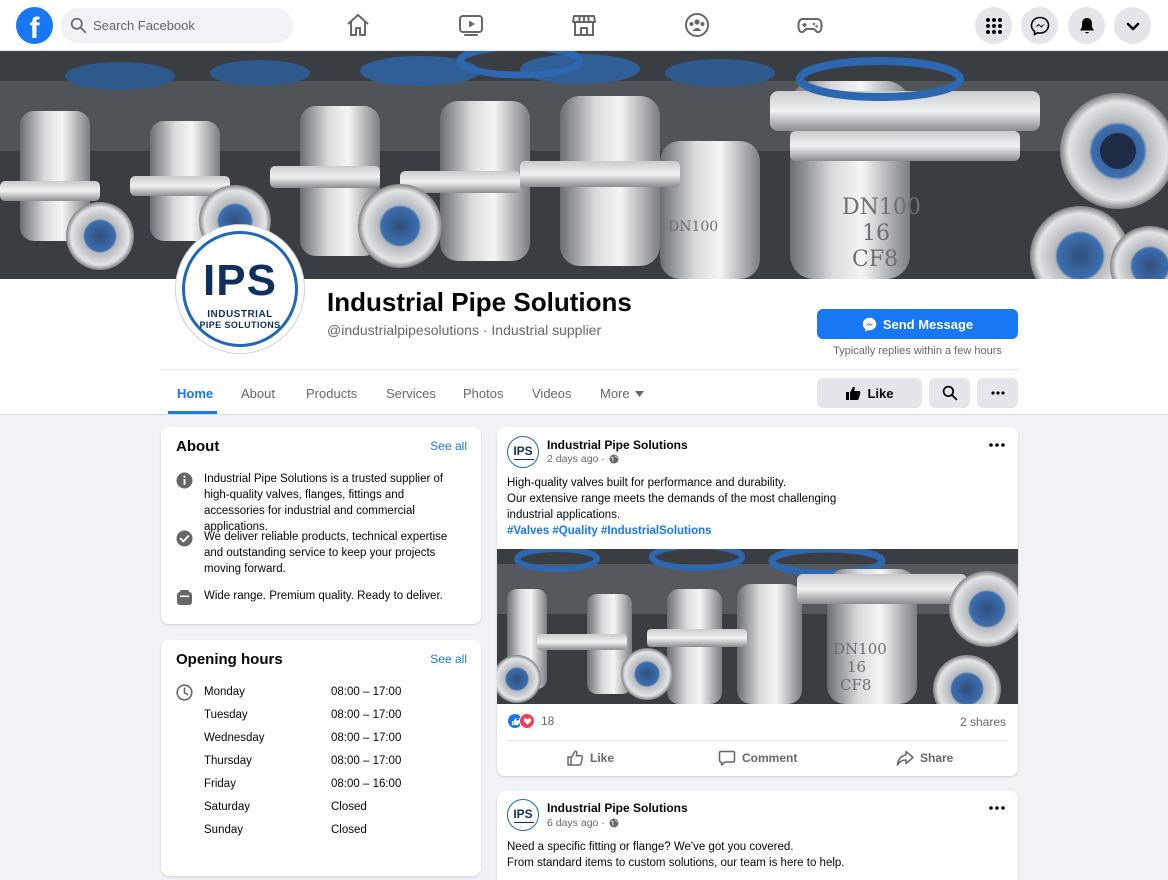 Image resolution: width=1168 pixels, height=880 pixels. I want to click on post-hashtags: #Valves #Quality #IndustrialSolutions, so click(757, 531).